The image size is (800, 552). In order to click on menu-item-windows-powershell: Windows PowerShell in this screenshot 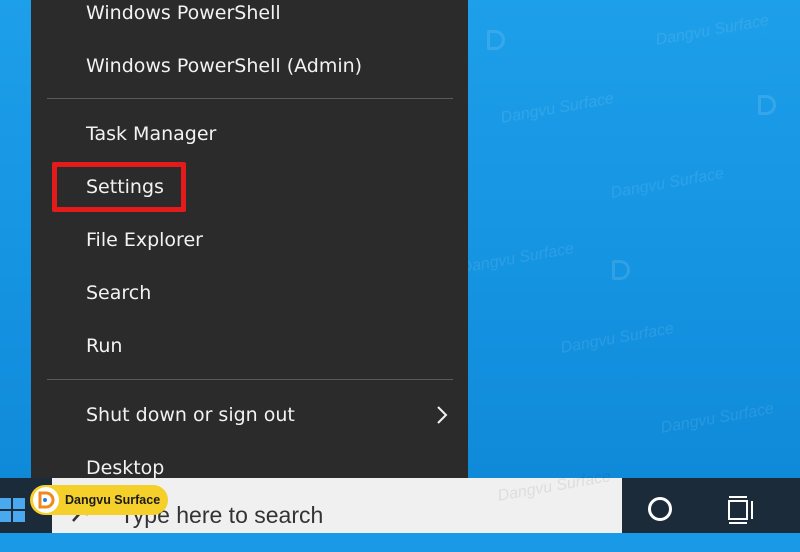, I will do `click(249, 18)`.